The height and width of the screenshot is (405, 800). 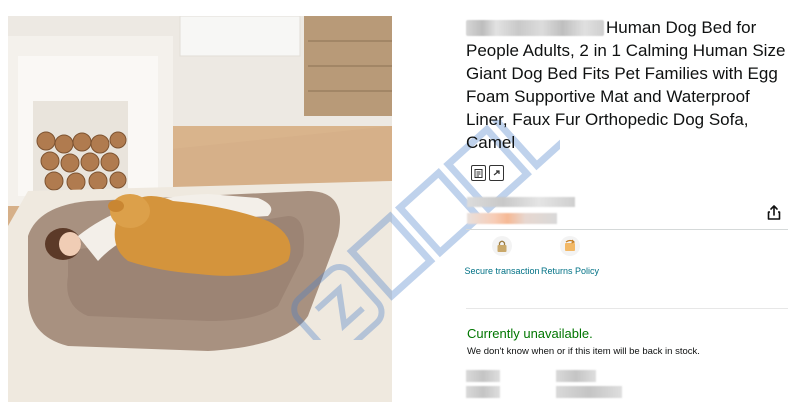 What do you see at coordinates (570, 246) in the screenshot?
I see `returns-icon` at bounding box center [570, 246].